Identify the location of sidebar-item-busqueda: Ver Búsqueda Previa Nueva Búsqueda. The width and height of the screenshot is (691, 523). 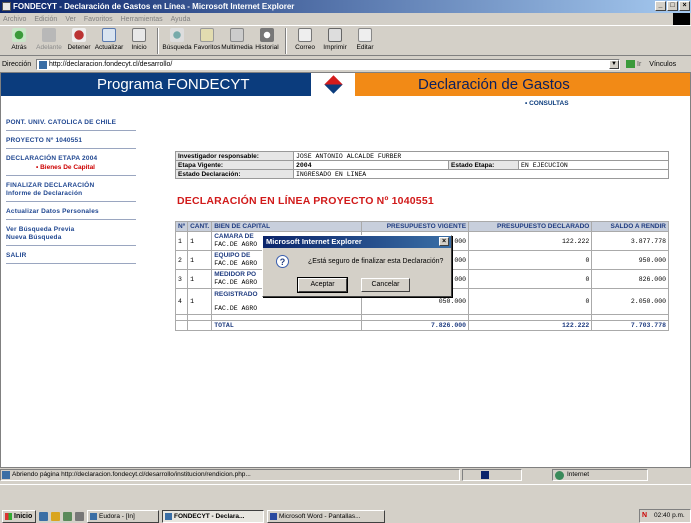
(71, 235).